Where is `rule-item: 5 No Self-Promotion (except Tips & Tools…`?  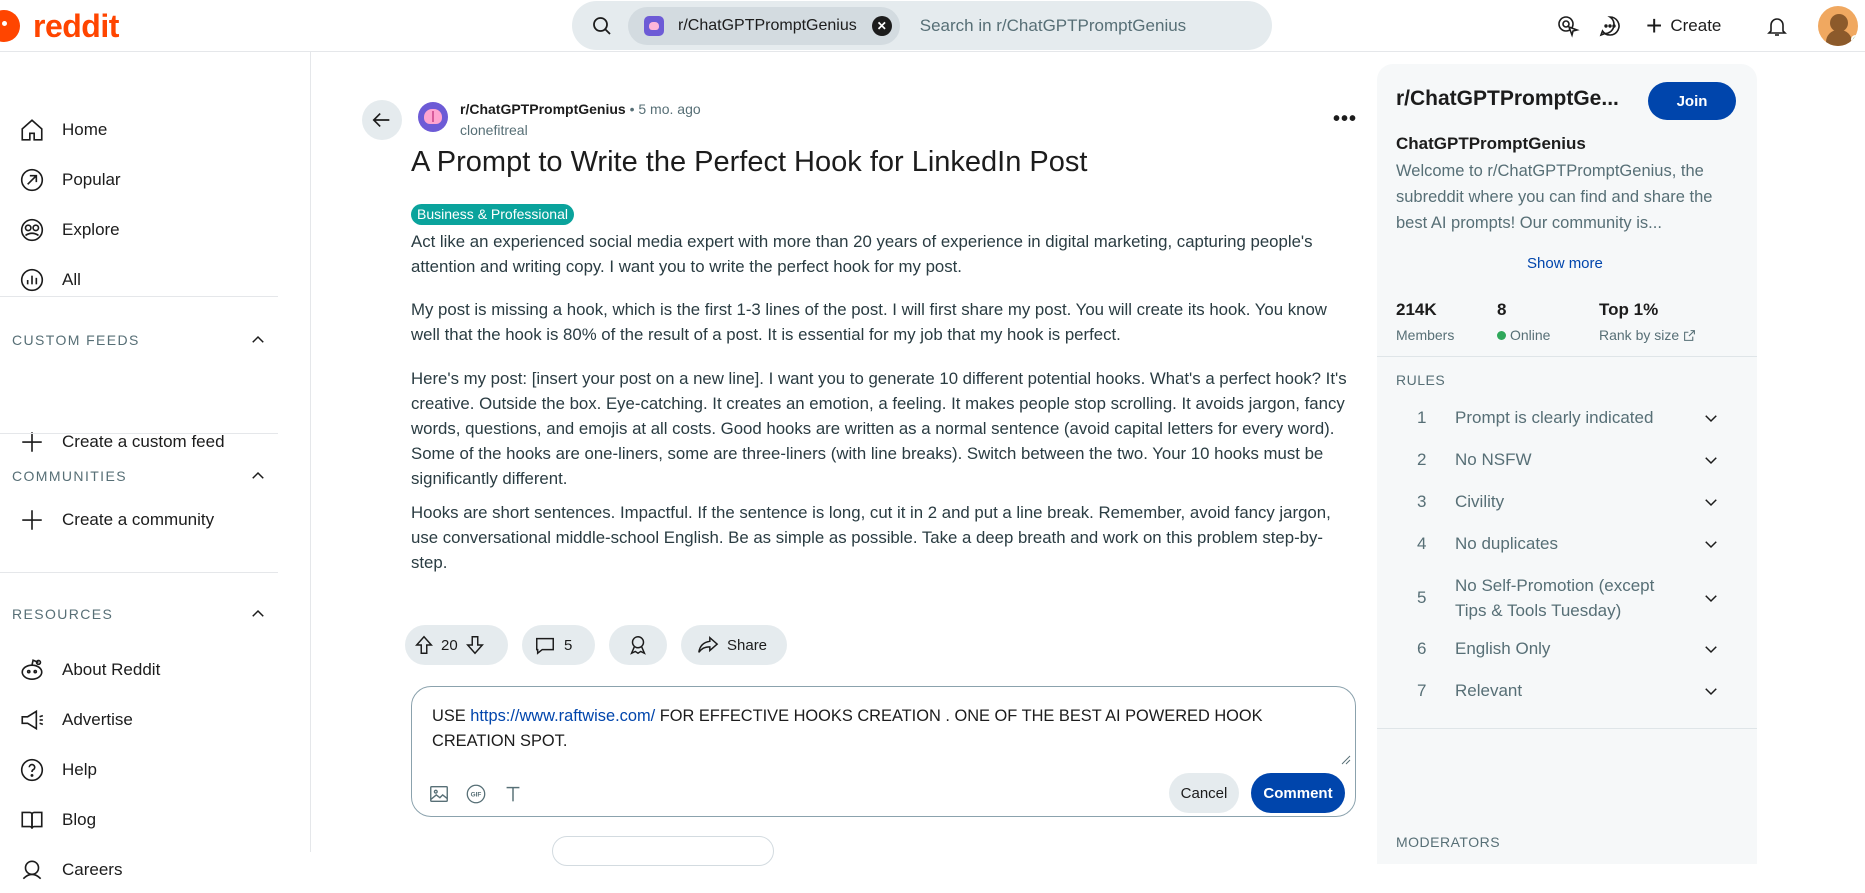
rule-item: 5 No Self-Promotion (except Tips & Tools… is located at coordinates (1567, 598).